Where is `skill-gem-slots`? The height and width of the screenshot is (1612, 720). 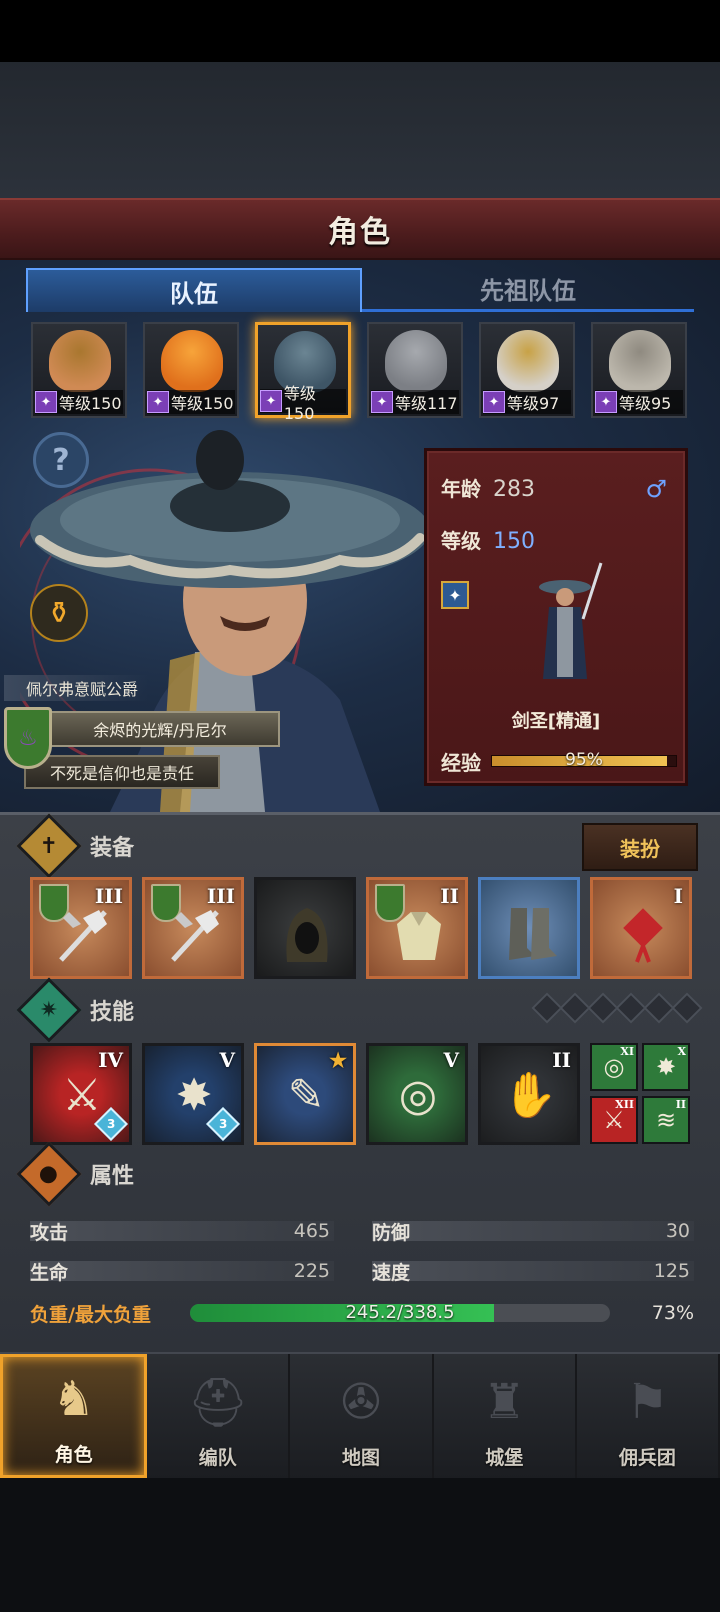
skill-gem-slots is located at coordinates (617, 1008).